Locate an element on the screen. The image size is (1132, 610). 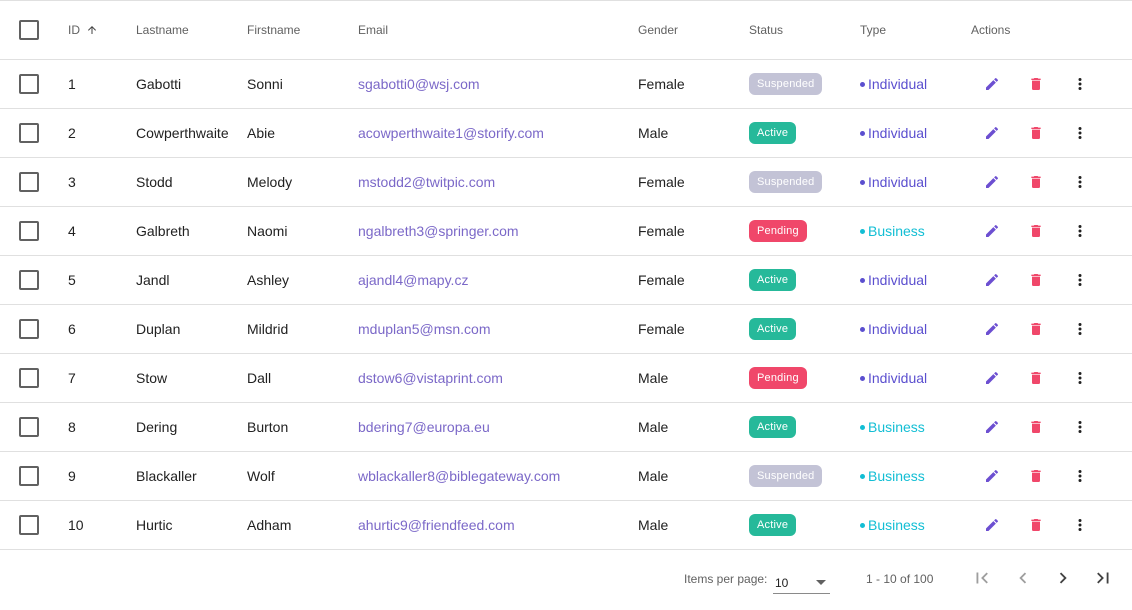
column-header-id: ID is located at coordinates (83, 30).